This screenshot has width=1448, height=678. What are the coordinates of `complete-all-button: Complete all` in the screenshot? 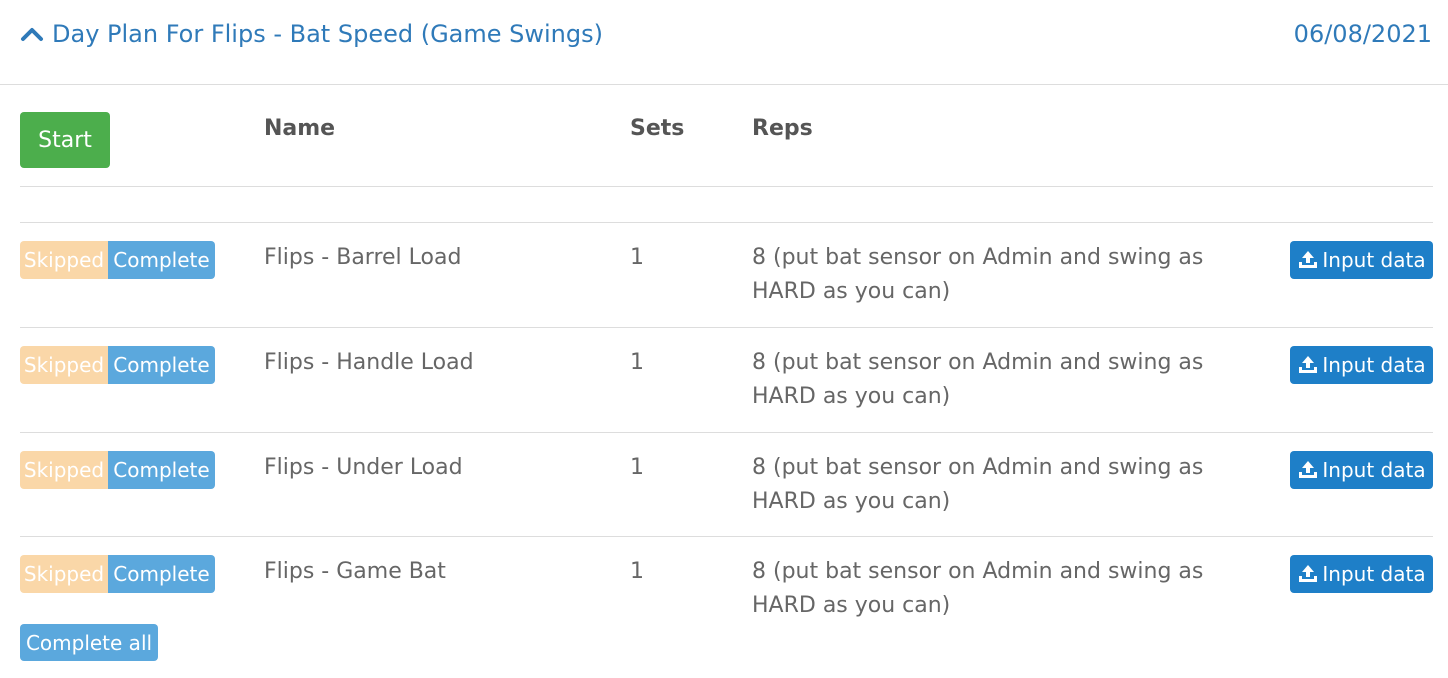 It's located at (89, 642).